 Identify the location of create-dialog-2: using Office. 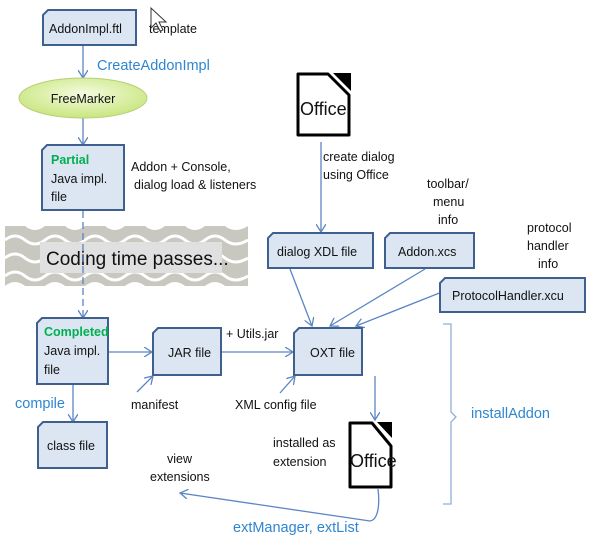
(356, 175).